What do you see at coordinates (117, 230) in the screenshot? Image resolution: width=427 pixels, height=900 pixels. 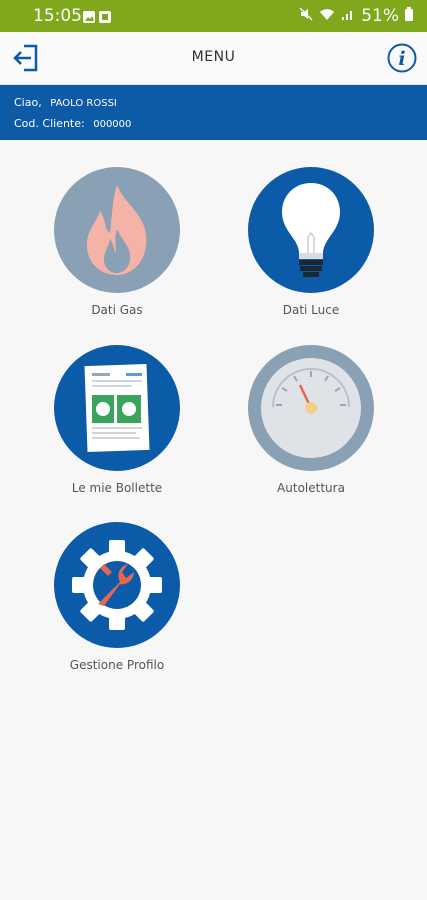 I see `flame-icon` at bounding box center [117, 230].